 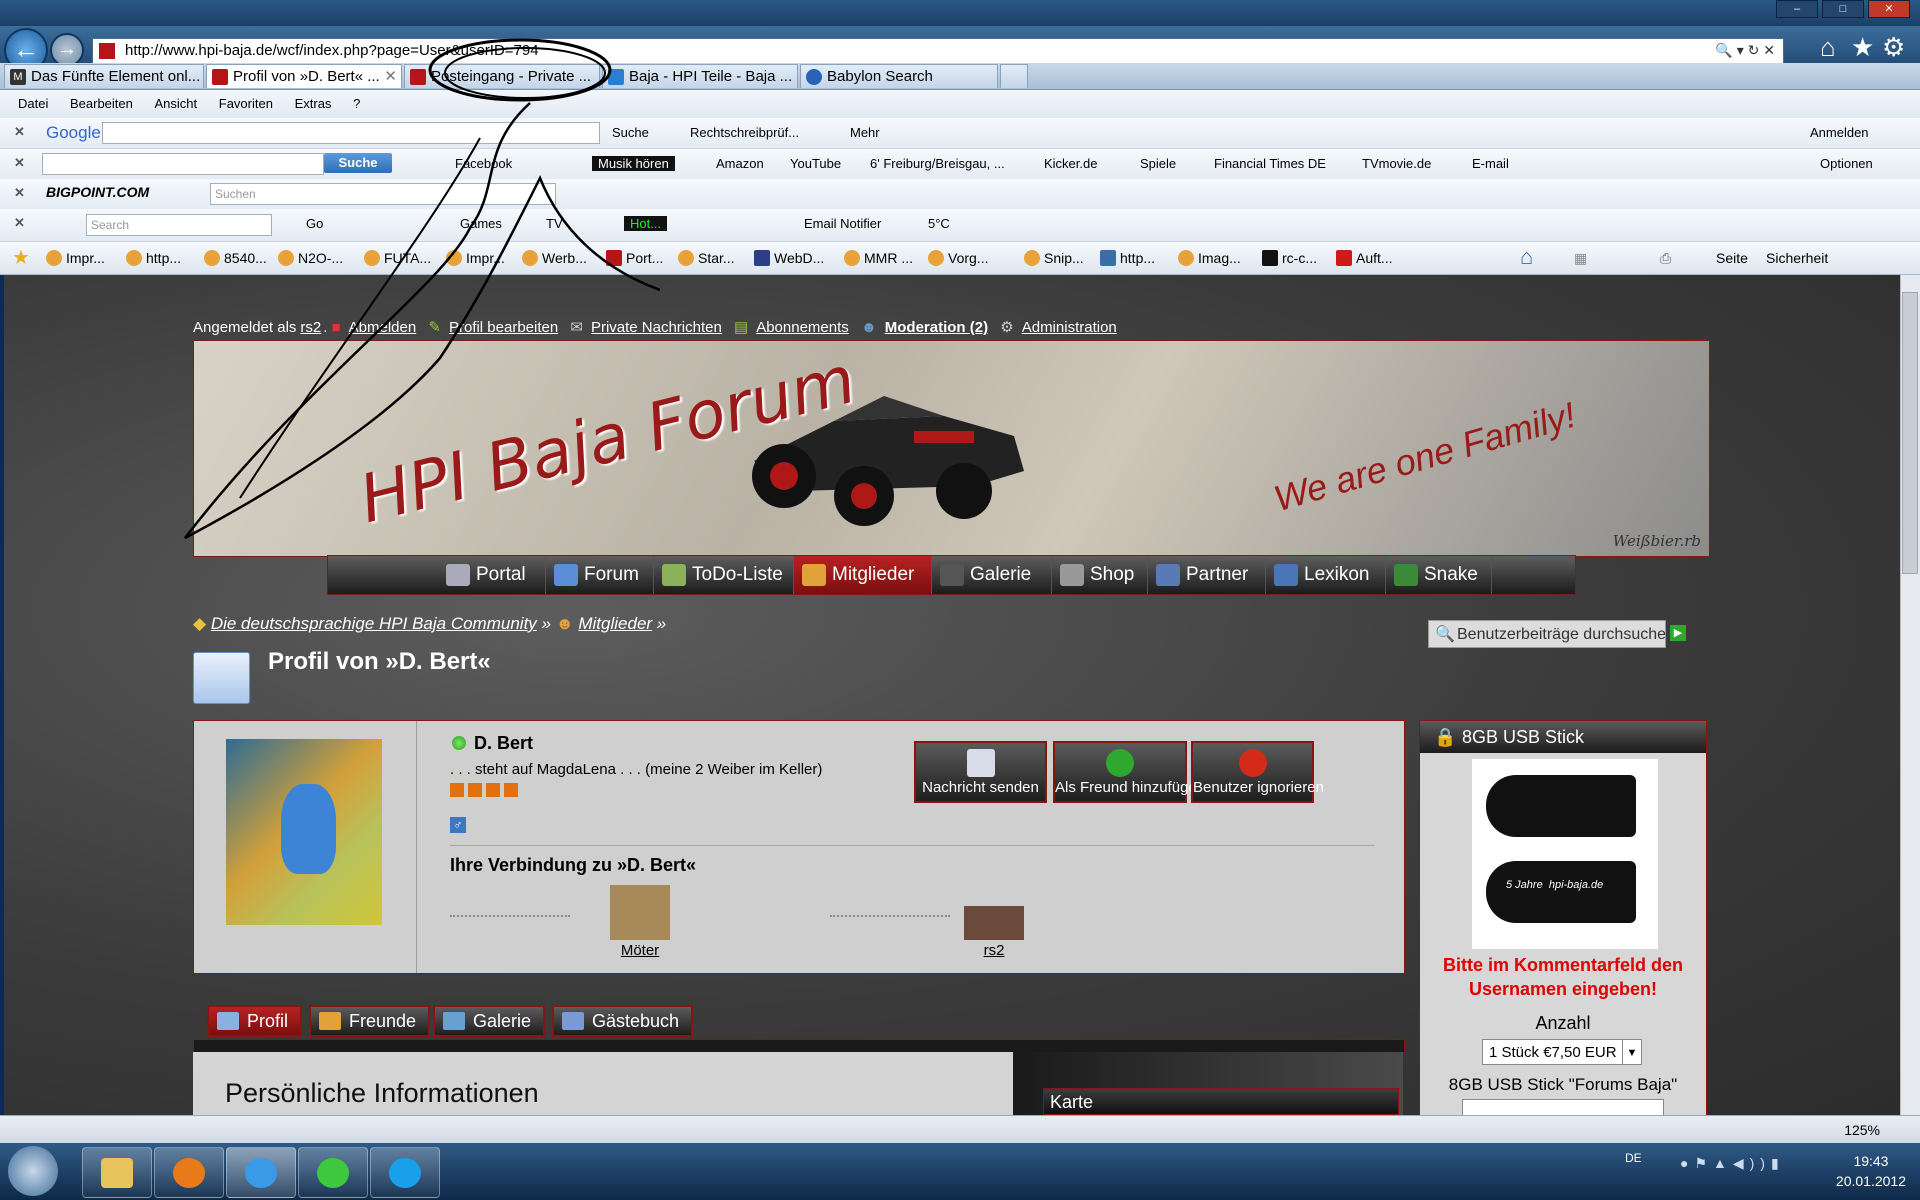 I want to click on tab-galerie: Galerie, so click(x=489, y=1021).